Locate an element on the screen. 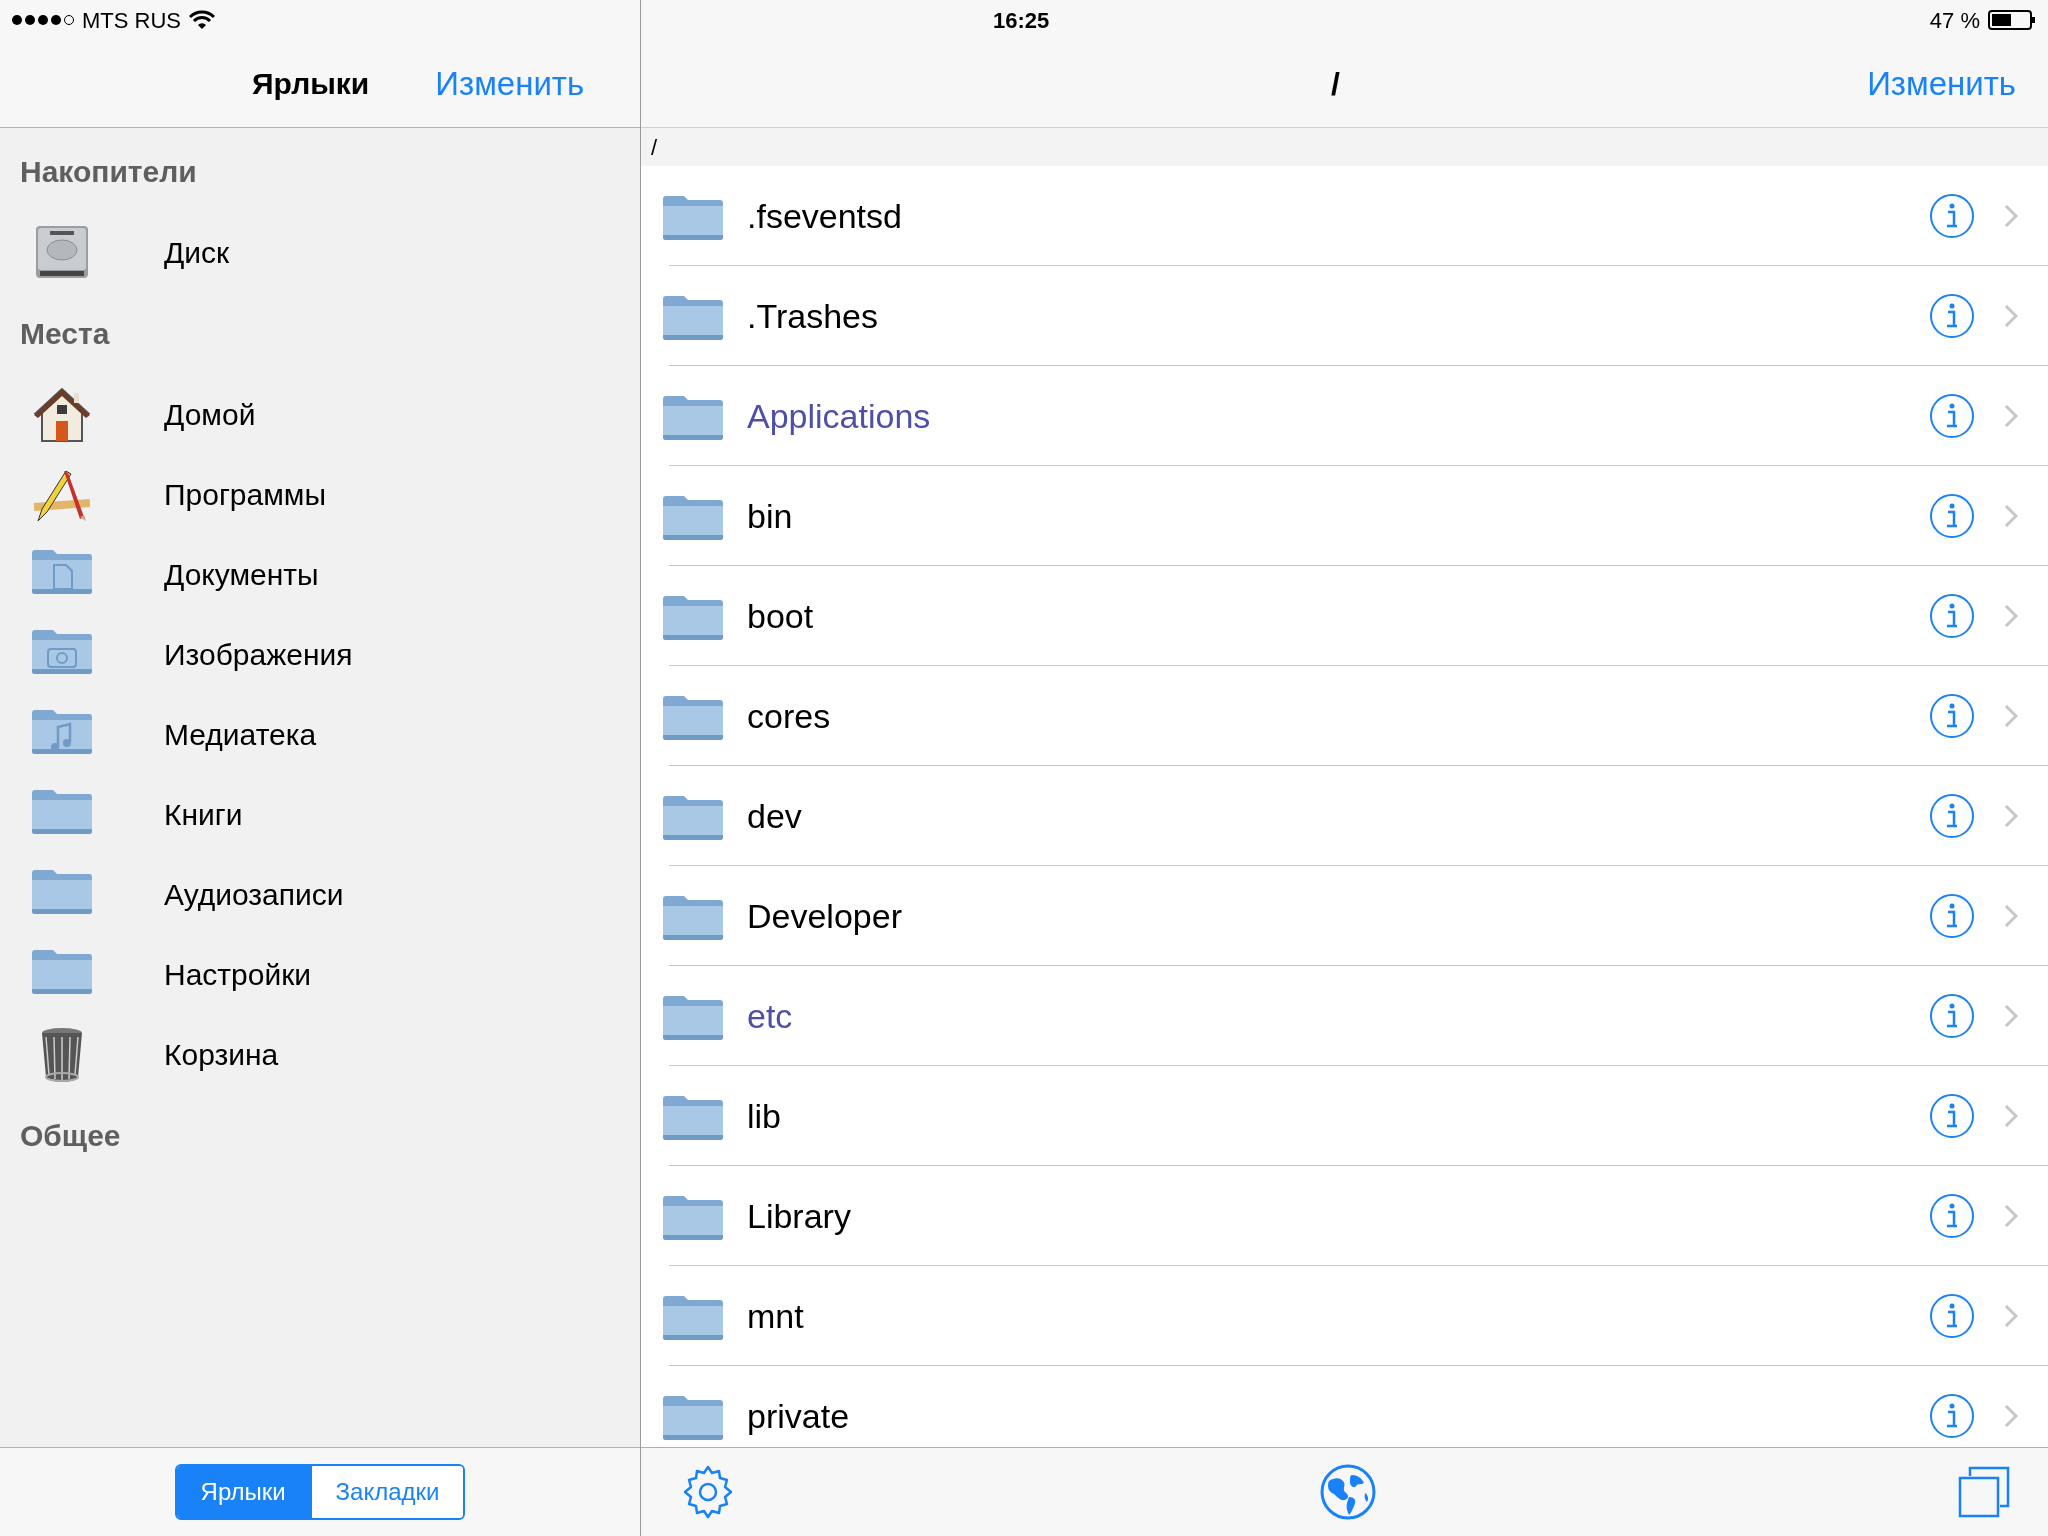 The image size is (2048, 1536). windows-icon is located at coordinates (1984, 1492).